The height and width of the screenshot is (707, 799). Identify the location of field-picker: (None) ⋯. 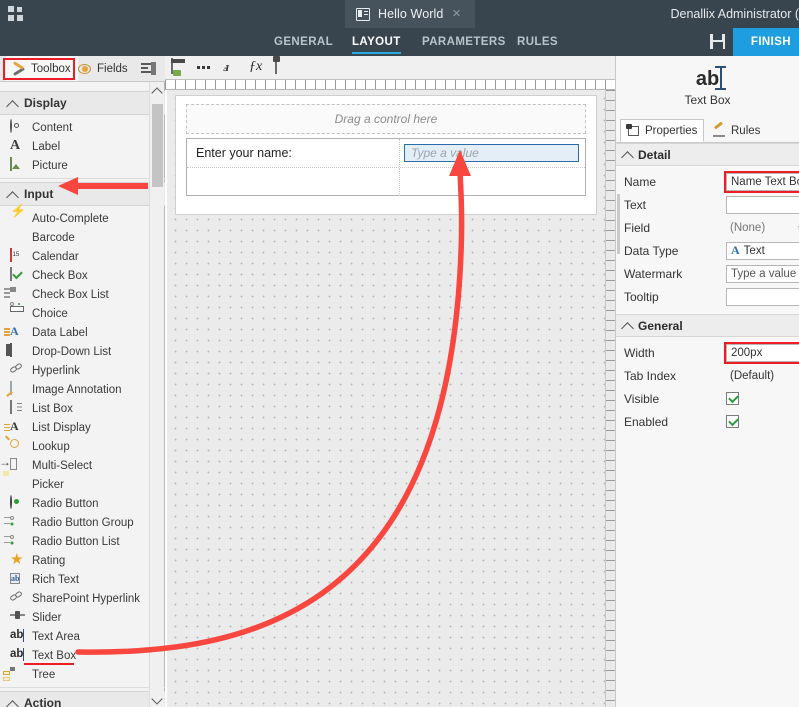
(762, 227).